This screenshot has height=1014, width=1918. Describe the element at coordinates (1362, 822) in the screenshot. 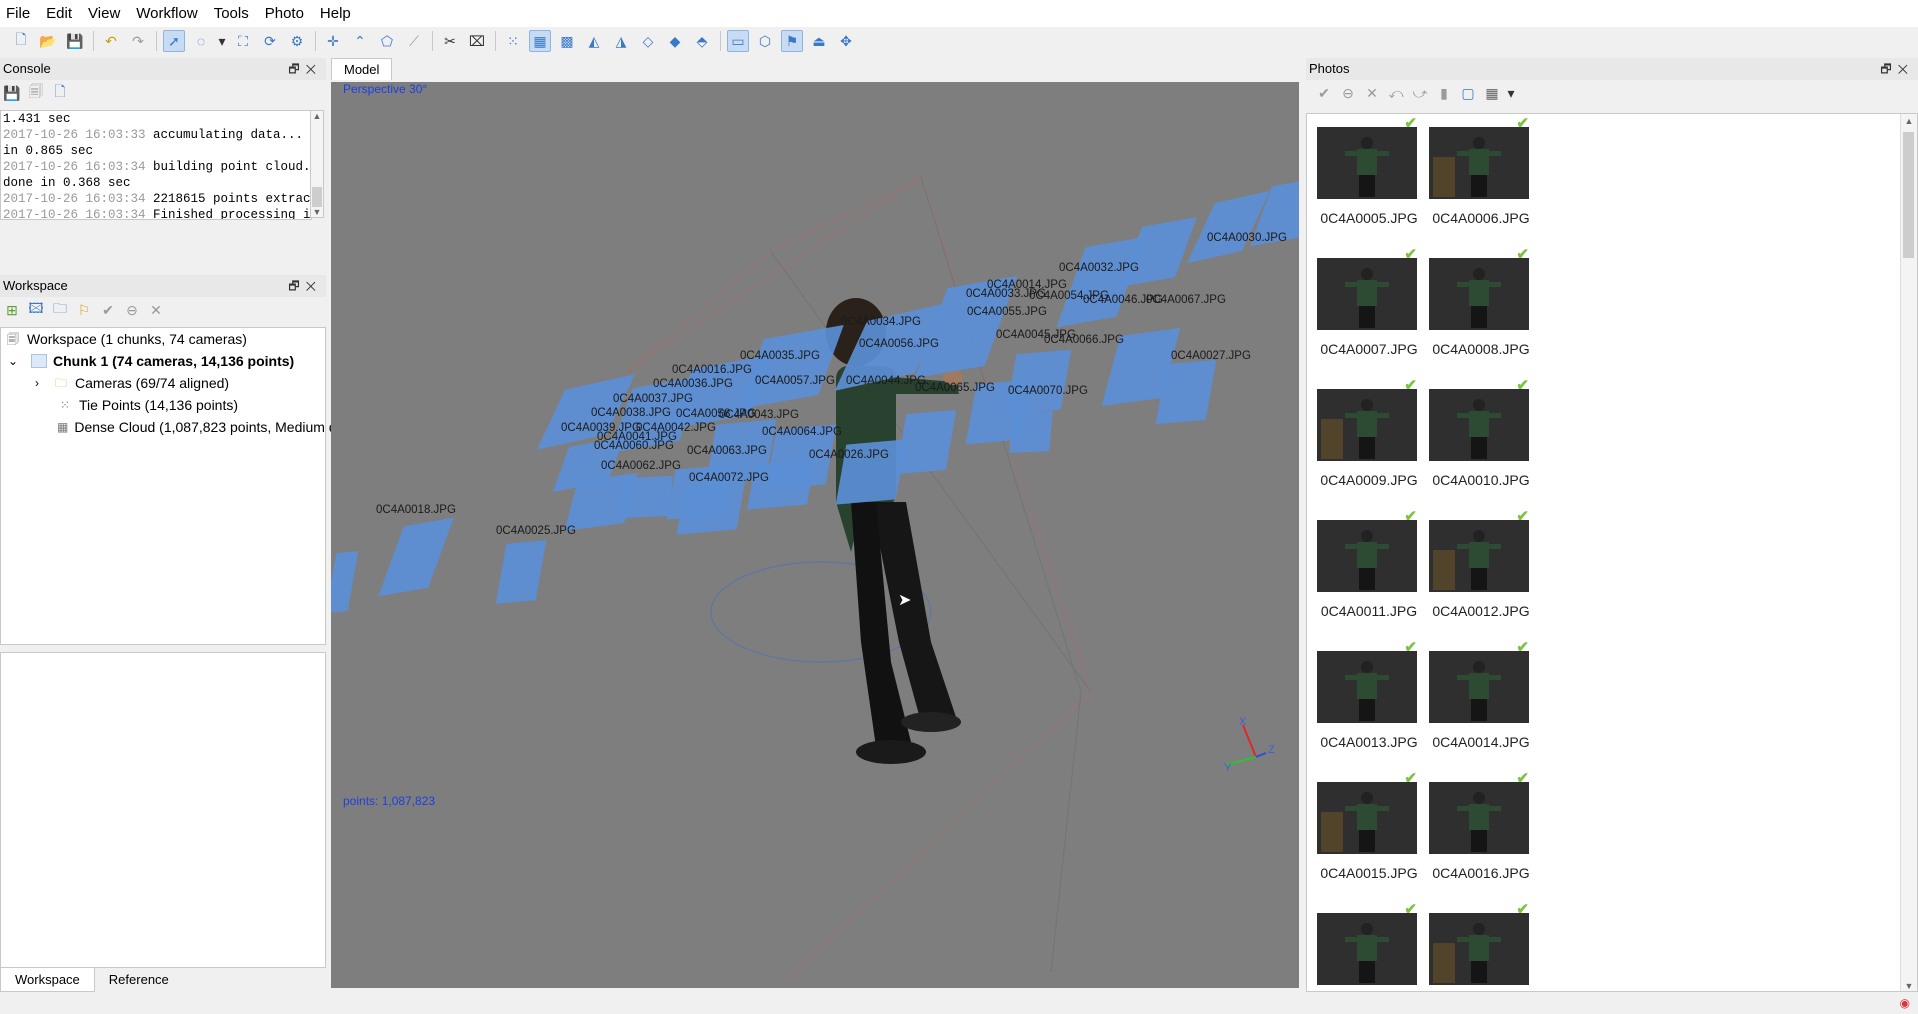

I see `photo-thumbnail: ✔ 0C4A0015.JPG` at that location.